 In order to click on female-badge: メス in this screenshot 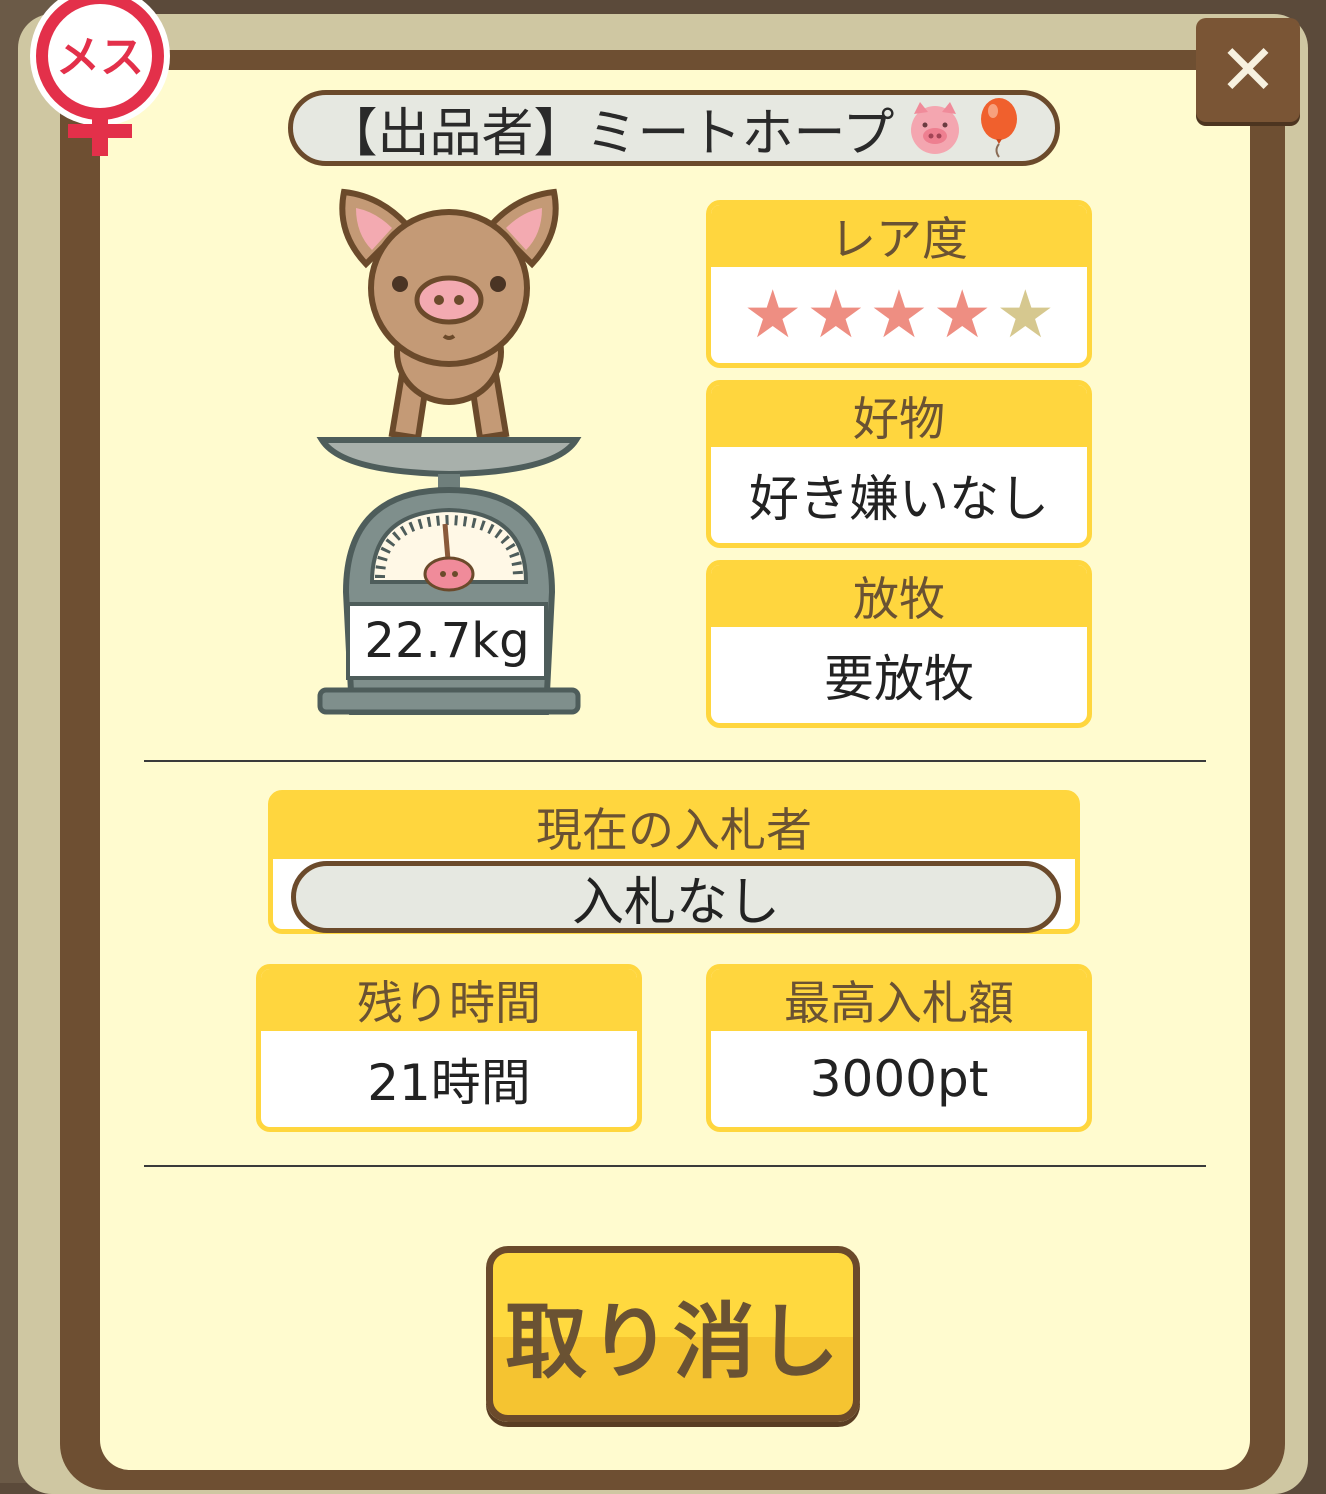, I will do `click(100, 84)`.